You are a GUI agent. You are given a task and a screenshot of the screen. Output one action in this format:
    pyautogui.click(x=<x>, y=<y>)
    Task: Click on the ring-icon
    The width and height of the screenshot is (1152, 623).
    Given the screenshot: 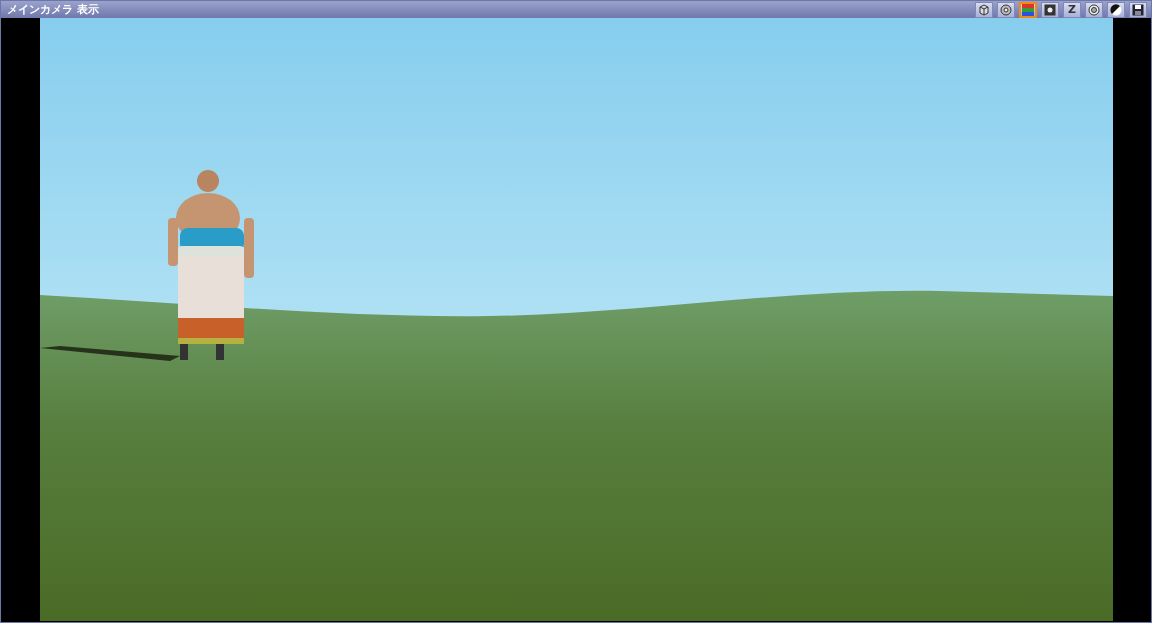 What is the action you would take?
    pyautogui.click(x=1094, y=9)
    